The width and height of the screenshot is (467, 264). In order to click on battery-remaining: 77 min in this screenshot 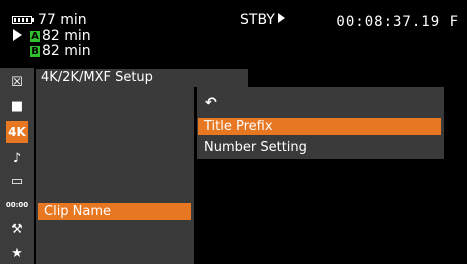, I will do `click(62, 20)`.